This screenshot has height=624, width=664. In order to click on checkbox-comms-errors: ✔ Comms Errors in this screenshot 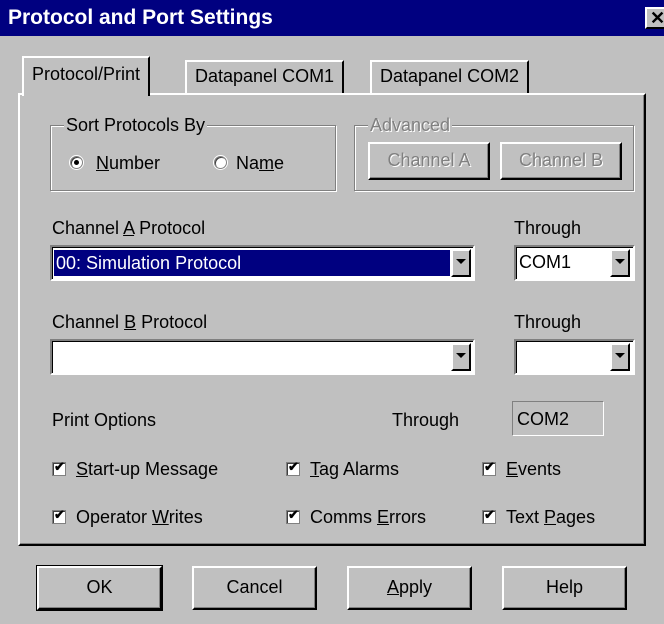, I will do `click(376, 517)`.